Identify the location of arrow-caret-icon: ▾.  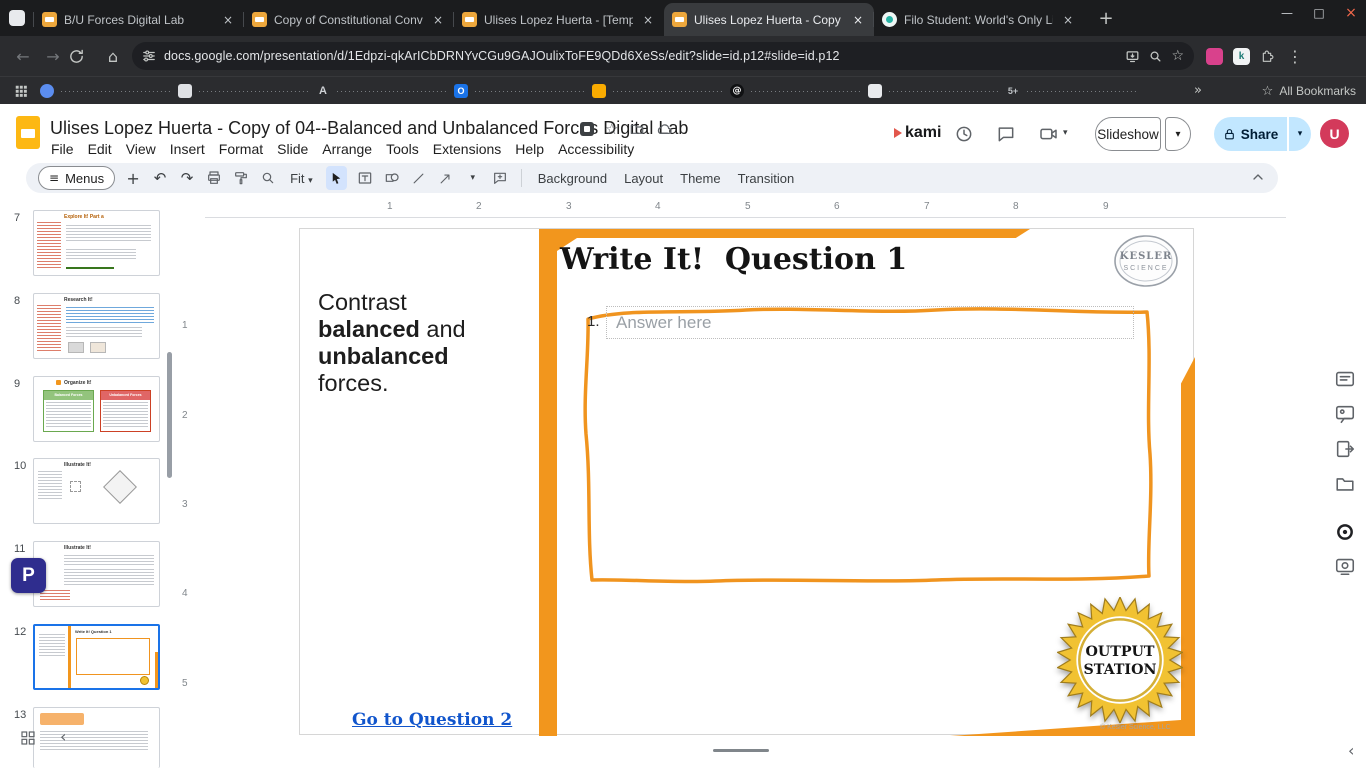
(473, 178).